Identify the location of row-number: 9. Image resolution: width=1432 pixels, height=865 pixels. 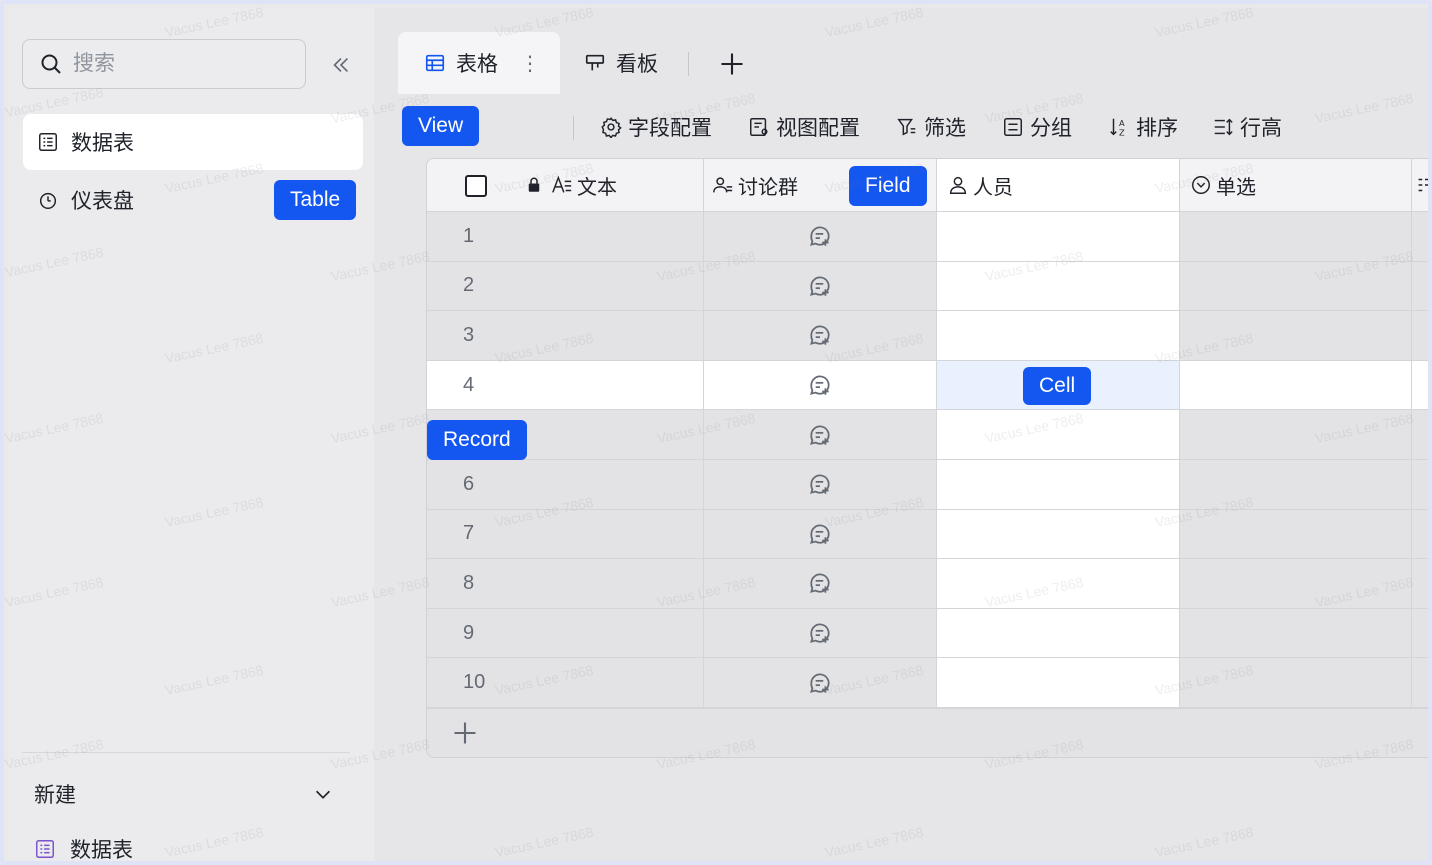
(469, 632).